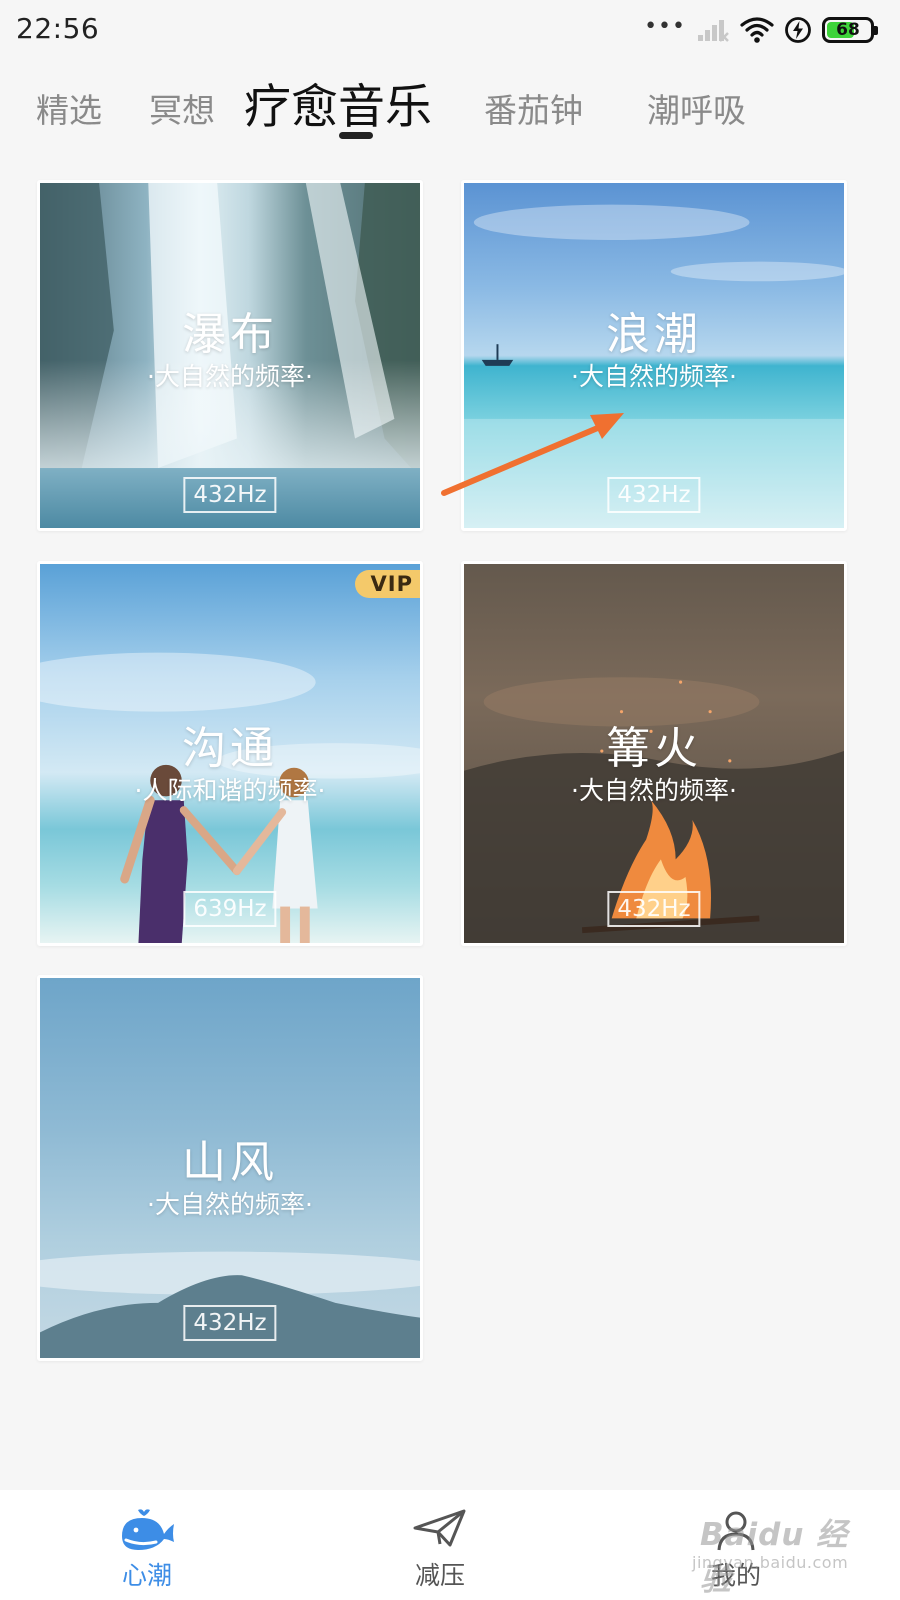  I want to click on music-card-mountain-wind: 山风 ·大自然的频率· 432Hz, so click(230, 1168).